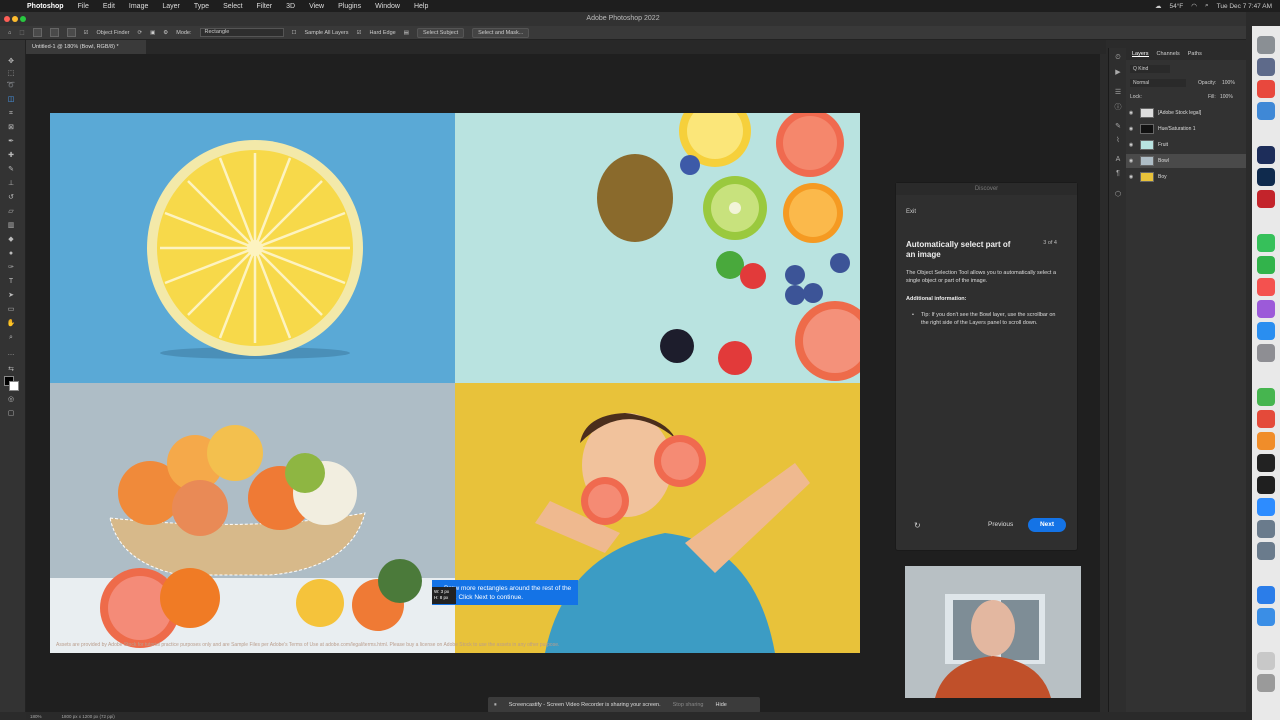  Describe the element at coordinates (1186, 129) in the screenshot. I see `layer-row: ◉ Hue/Saturation 1` at that location.